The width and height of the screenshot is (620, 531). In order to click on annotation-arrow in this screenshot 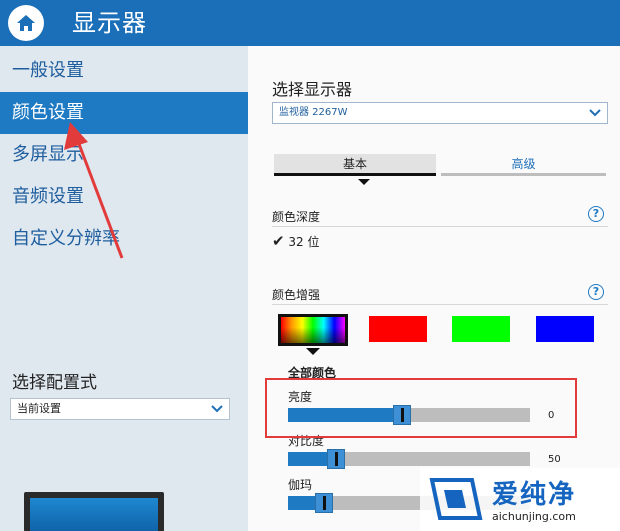, I will do `click(94, 190)`.